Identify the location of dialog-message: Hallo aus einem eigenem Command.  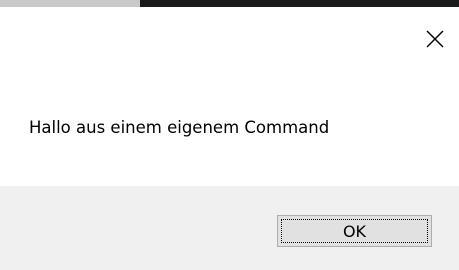
(179, 127).